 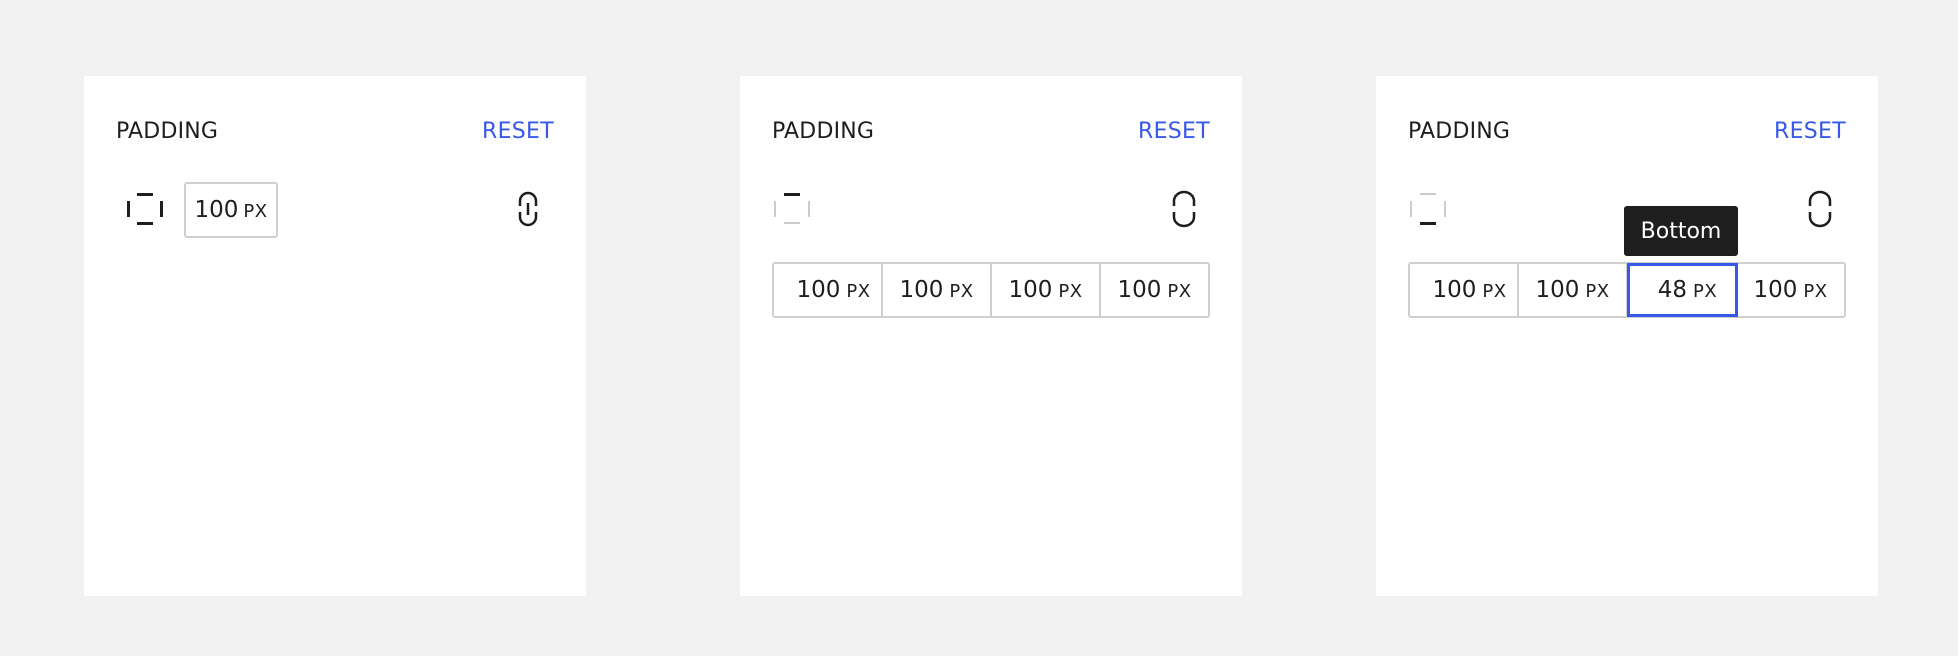 What do you see at coordinates (145, 209) in the screenshot?
I see `all-sides-icon` at bounding box center [145, 209].